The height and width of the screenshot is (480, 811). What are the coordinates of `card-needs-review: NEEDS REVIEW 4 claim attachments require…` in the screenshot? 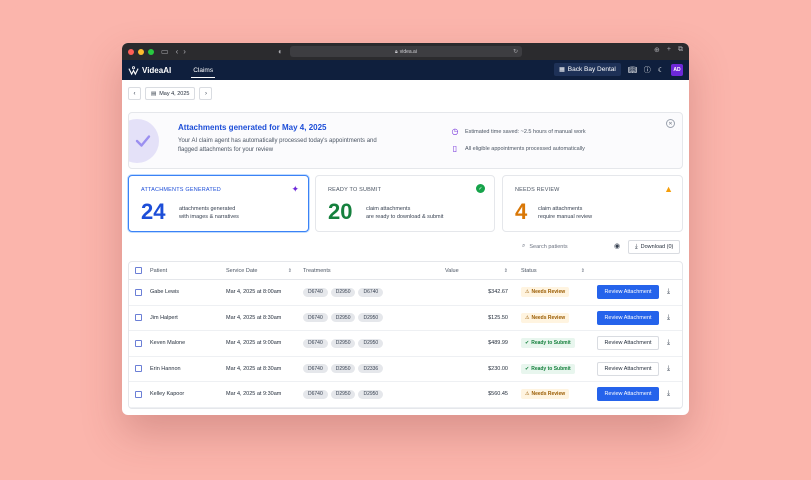 It's located at (592, 203).